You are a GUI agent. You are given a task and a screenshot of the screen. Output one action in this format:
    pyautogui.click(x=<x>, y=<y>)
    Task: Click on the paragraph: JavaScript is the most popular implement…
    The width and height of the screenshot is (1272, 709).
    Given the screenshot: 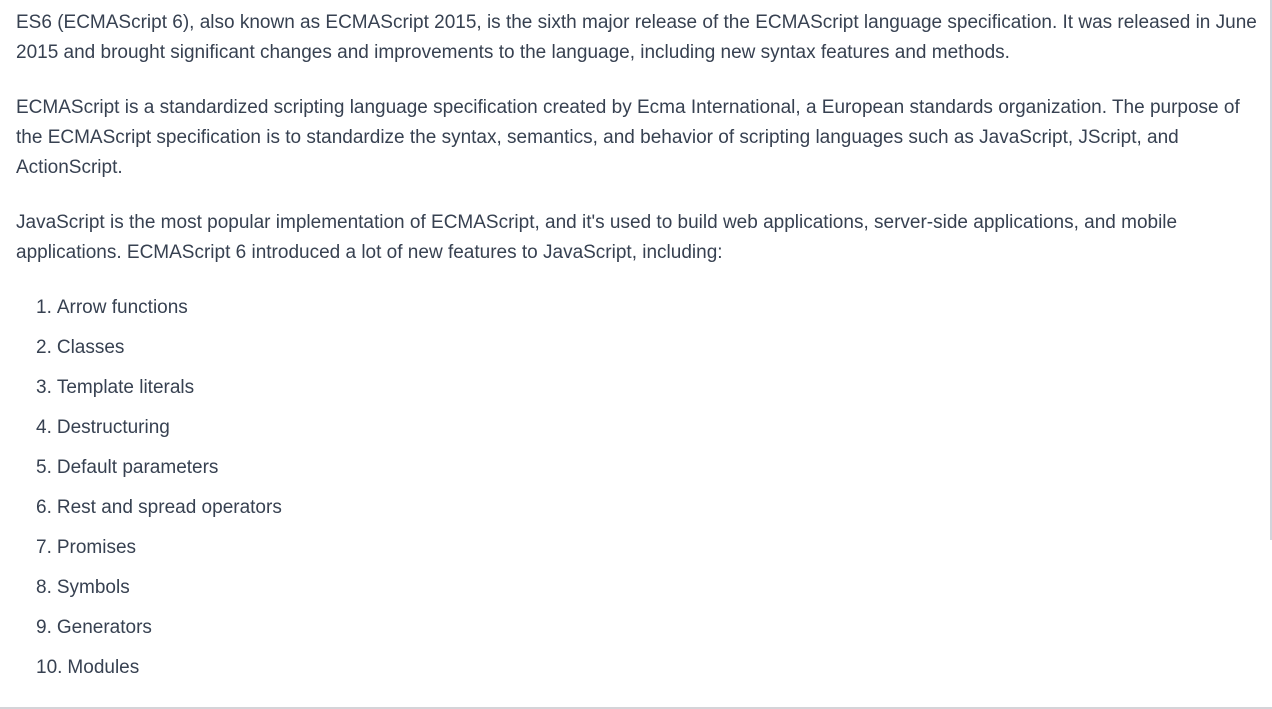 What is the action you would take?
    pyautogui.click(x=597, y=237)
    